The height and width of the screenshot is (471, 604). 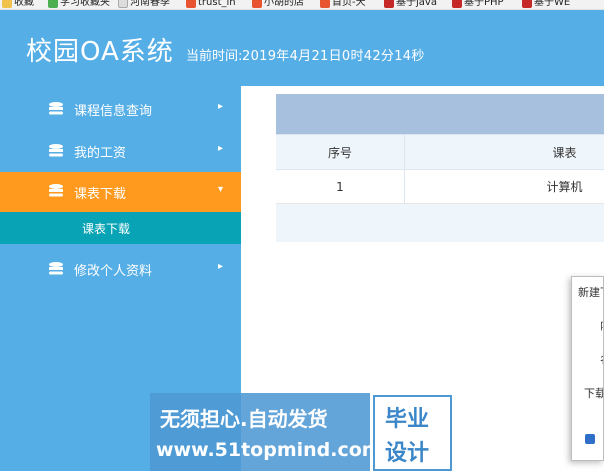 What do you see at coordinates (221, 189) in the screenshot?
I see `chevron-down-icon: ▾` at bounding box center [221, 189].